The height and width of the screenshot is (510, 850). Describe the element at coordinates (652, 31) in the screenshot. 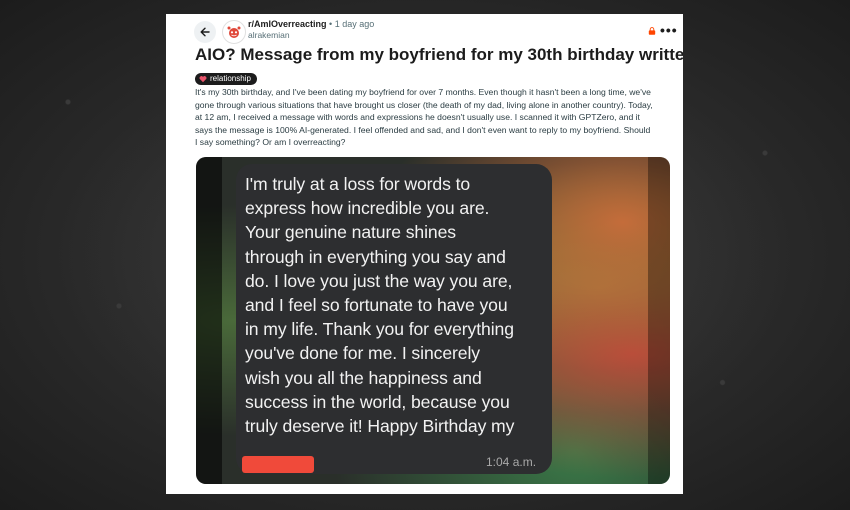

I see `lock-icon` at that location.